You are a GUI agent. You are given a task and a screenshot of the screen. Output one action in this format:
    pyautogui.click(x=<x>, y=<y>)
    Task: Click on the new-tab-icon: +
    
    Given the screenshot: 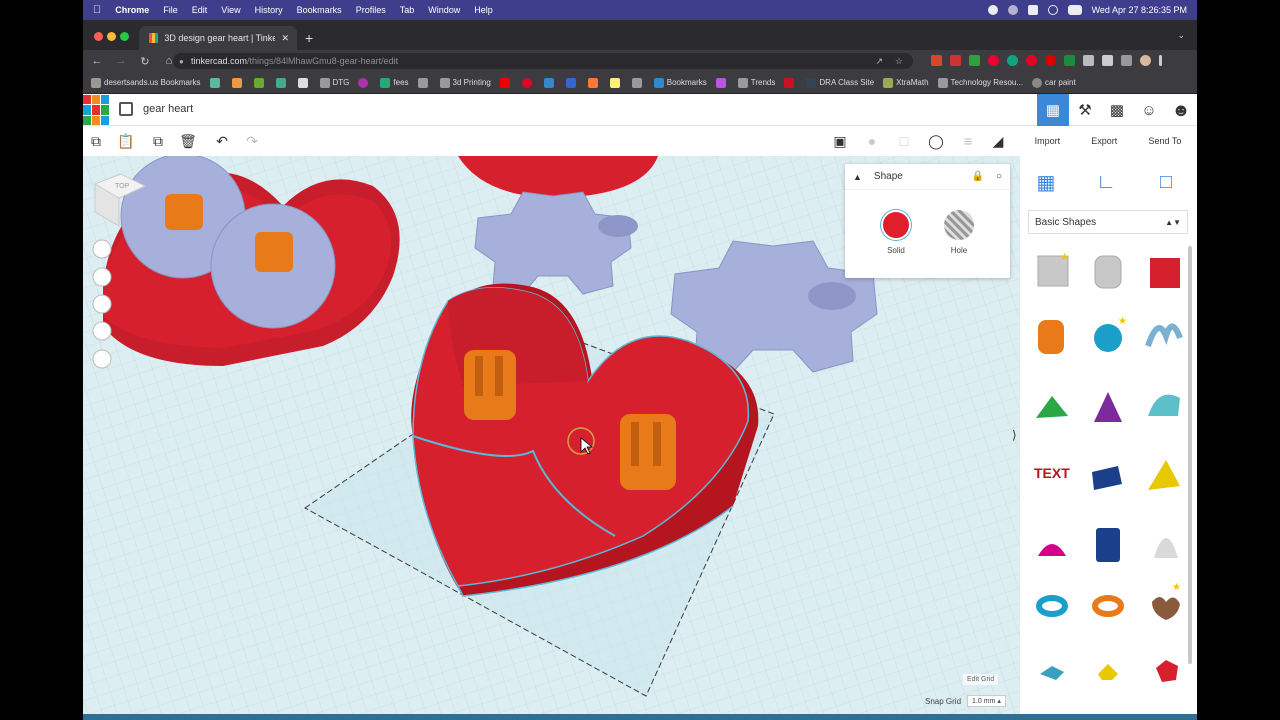 What is the action you would take?
    pyautogui.click(x=309, y=38)
    